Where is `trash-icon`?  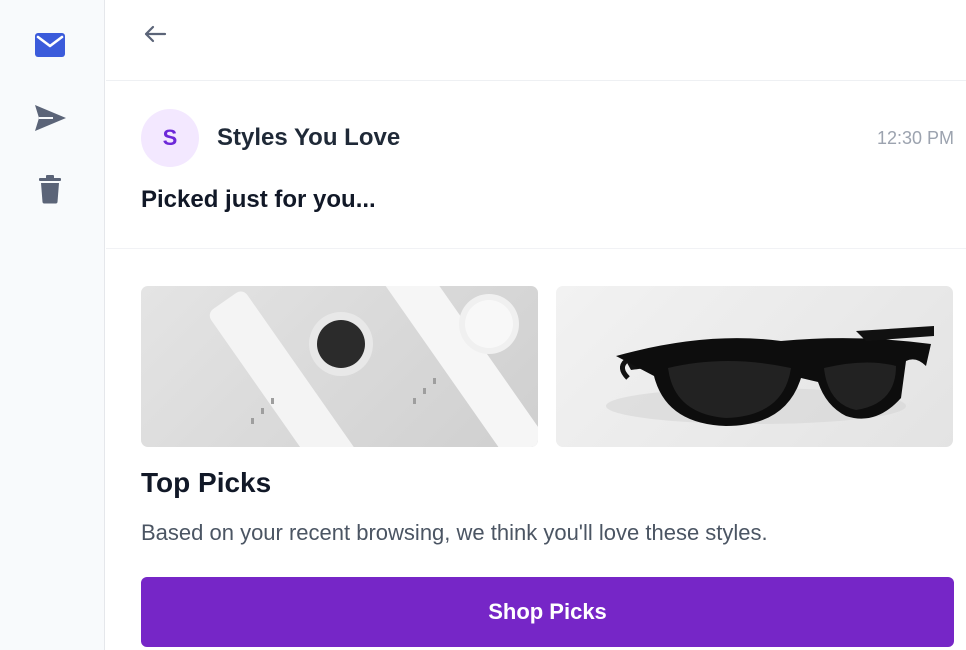
trash-icon is located at coordinates (50, 189).